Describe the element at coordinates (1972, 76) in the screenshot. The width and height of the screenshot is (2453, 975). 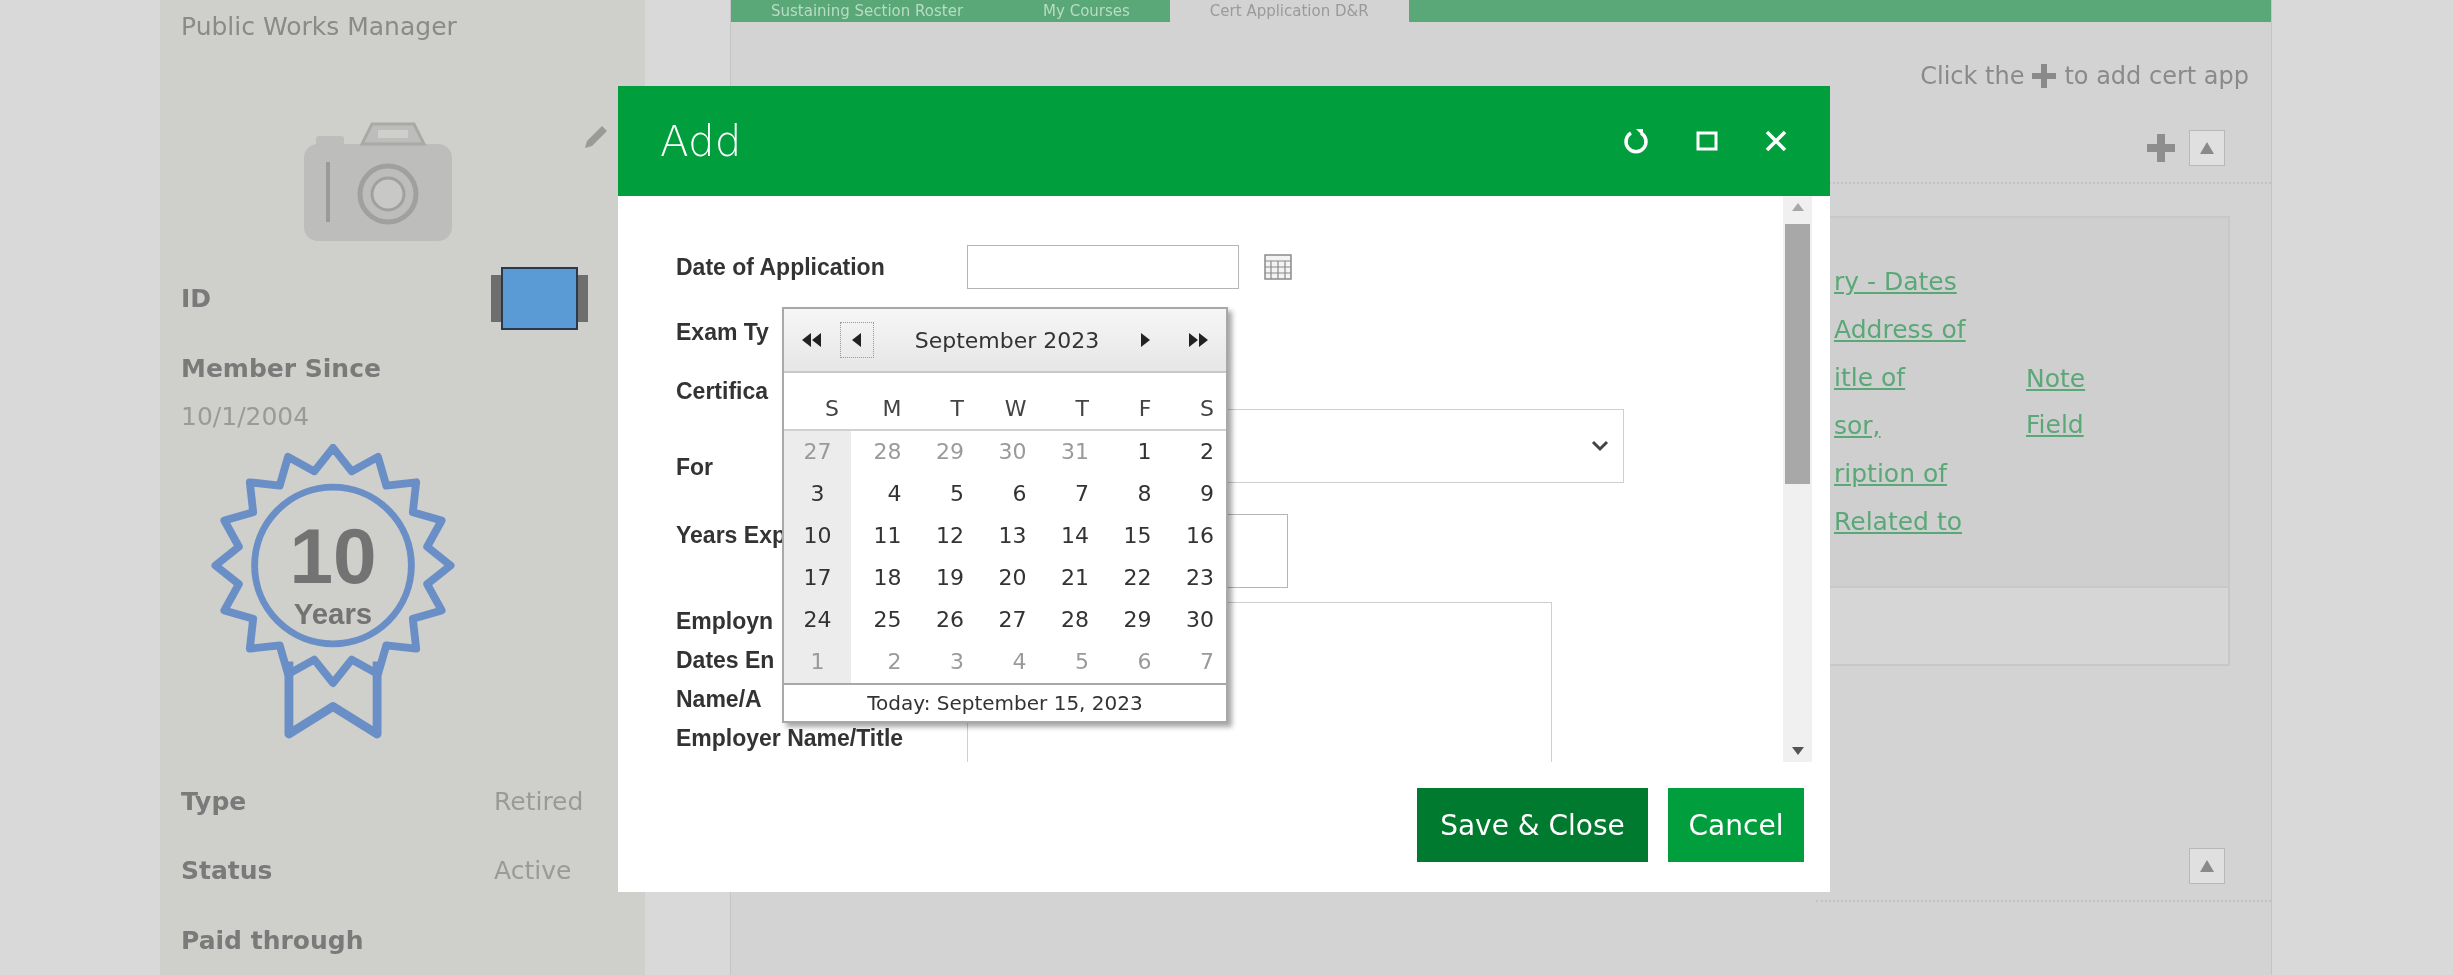
I see `hint-text: Click the` at that location.